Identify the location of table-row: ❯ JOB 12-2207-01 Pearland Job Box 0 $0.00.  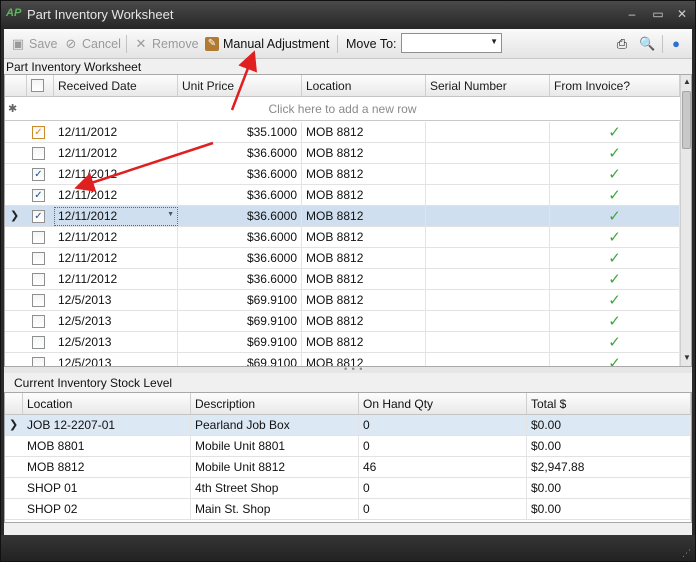
(348, 425).